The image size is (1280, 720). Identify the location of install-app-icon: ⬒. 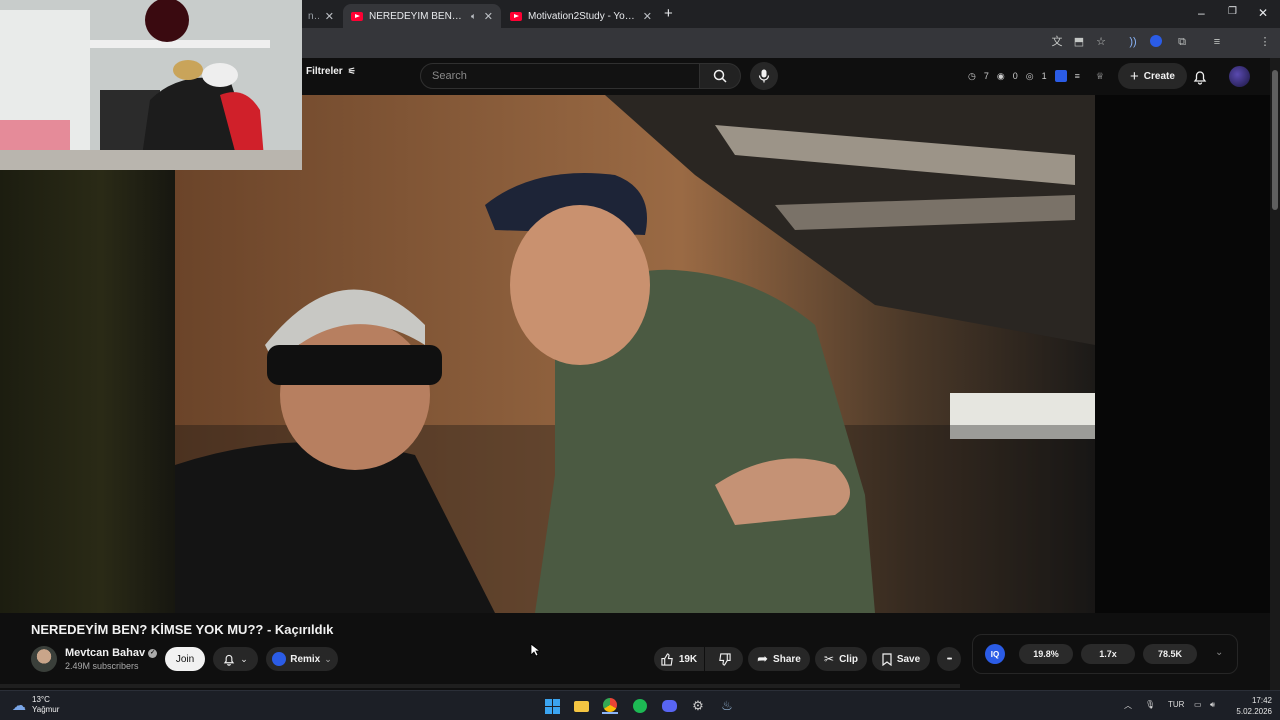
(1079, 42).